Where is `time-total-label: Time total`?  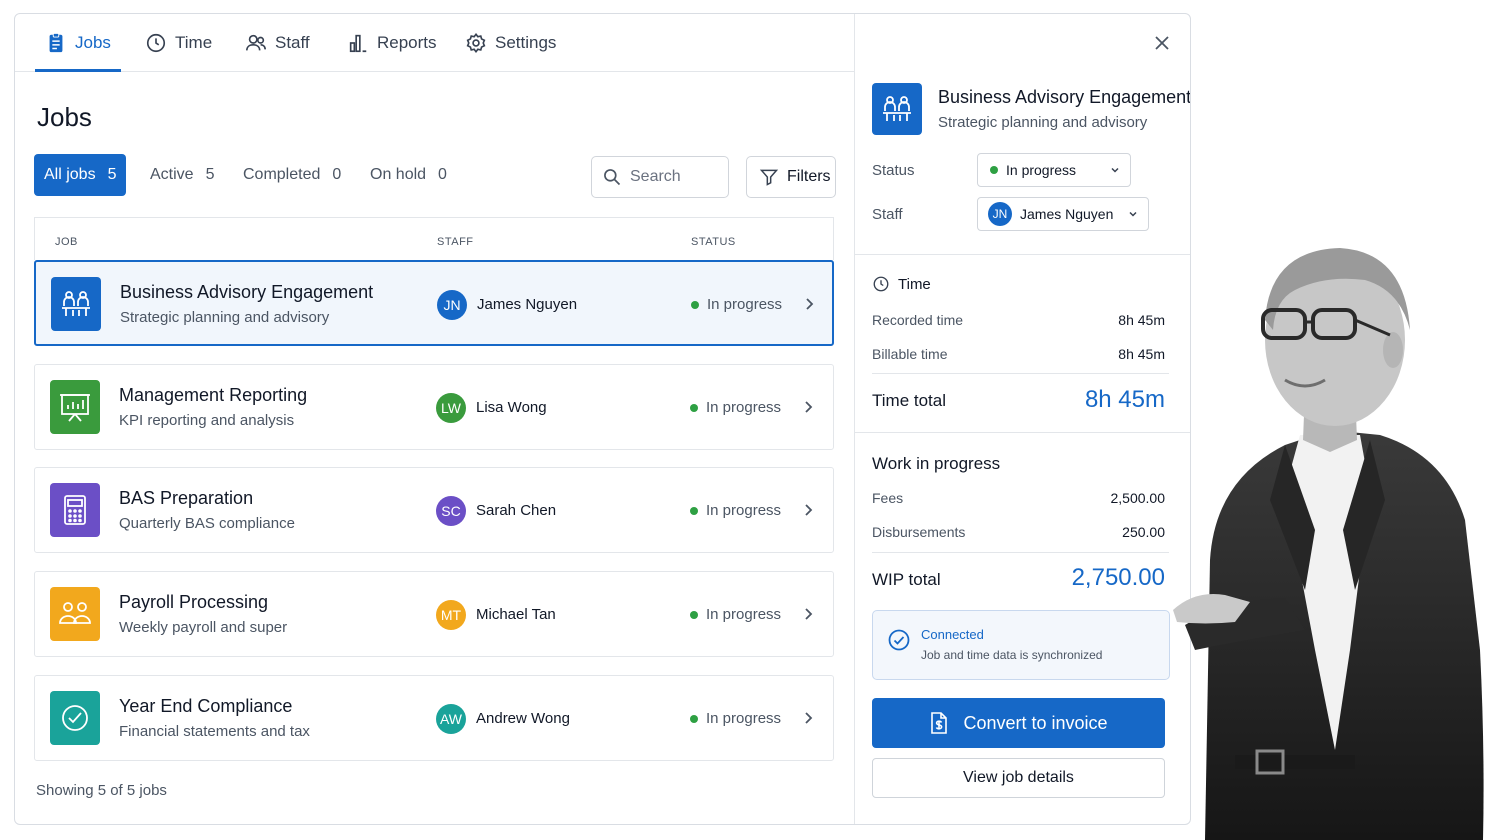
time-total-label: Time total is located at coordinates (909, 400).